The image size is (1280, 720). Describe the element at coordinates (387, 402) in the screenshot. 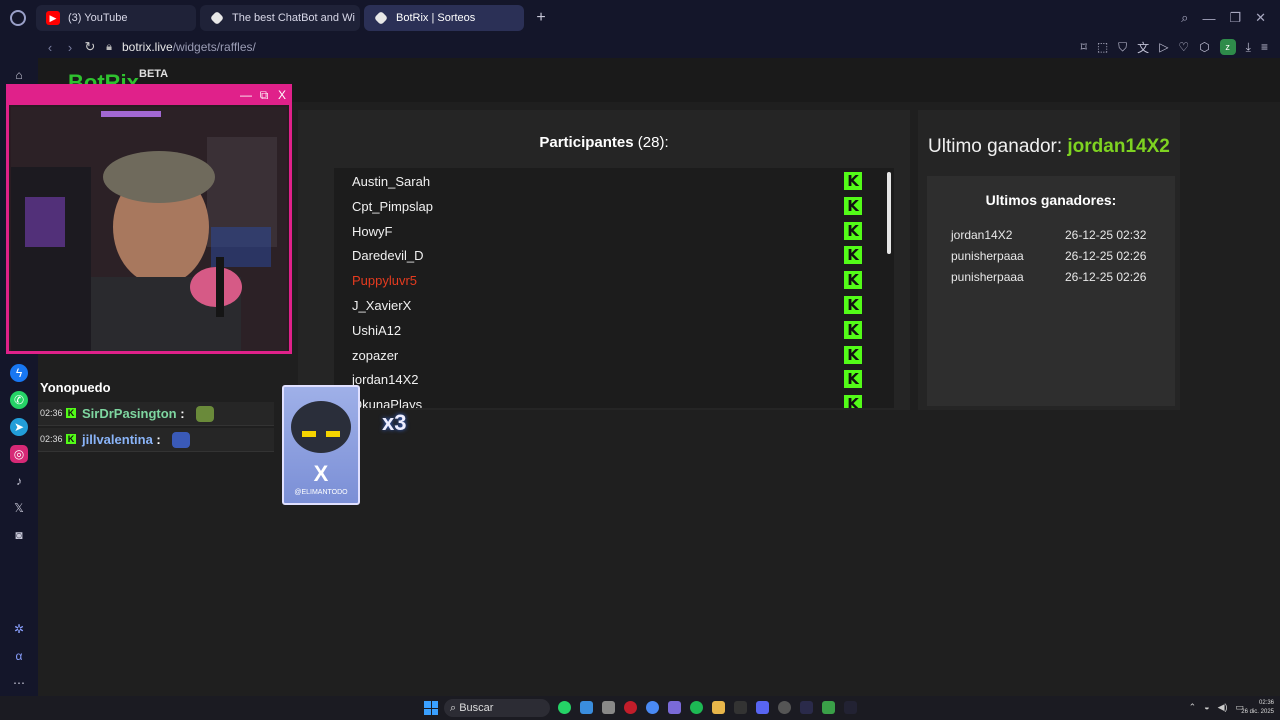

I see `participant-name: OkunaPlays` at that location.